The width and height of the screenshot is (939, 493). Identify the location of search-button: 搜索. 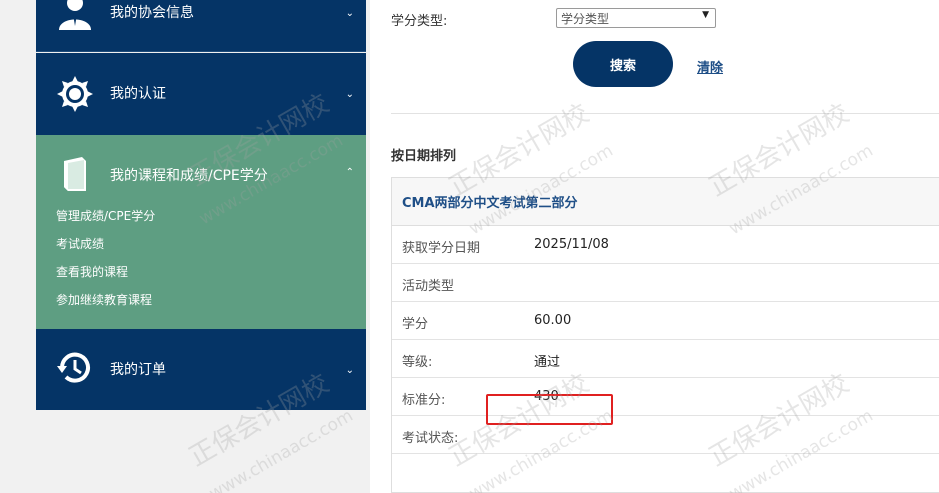
(623, 64).